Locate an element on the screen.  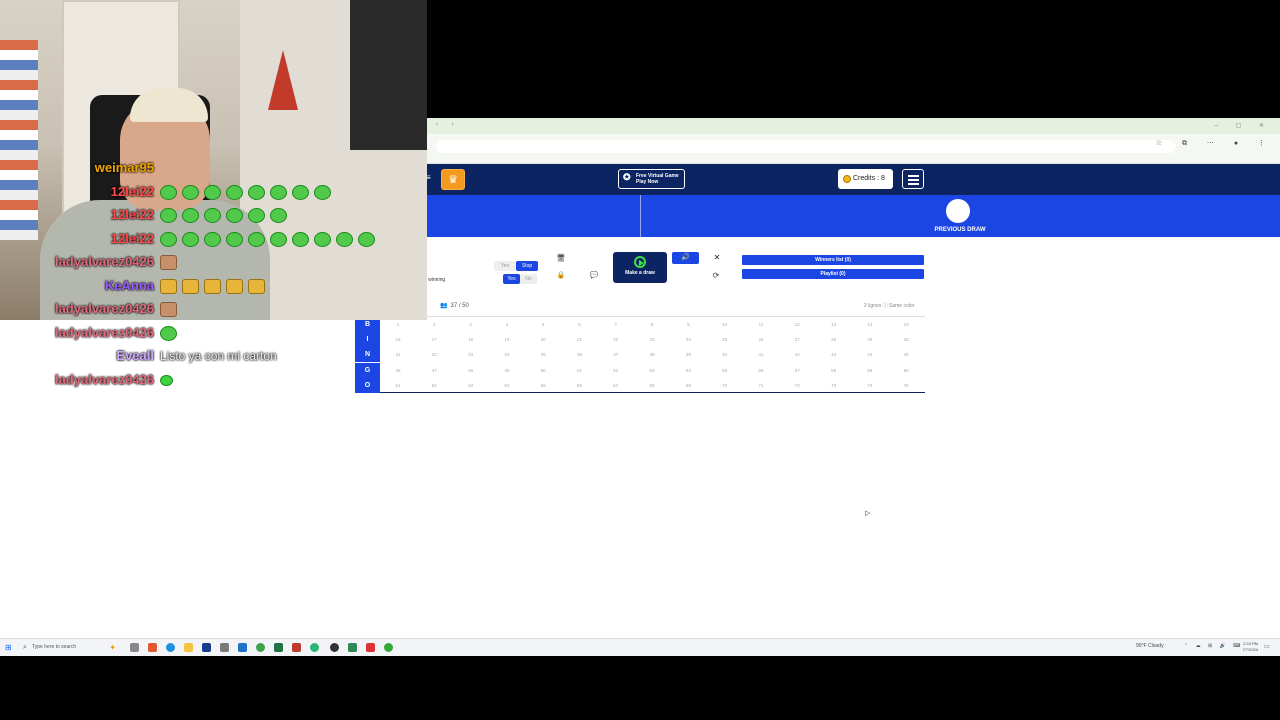
bingo-number: 60 is located at coordinates (906, 370).